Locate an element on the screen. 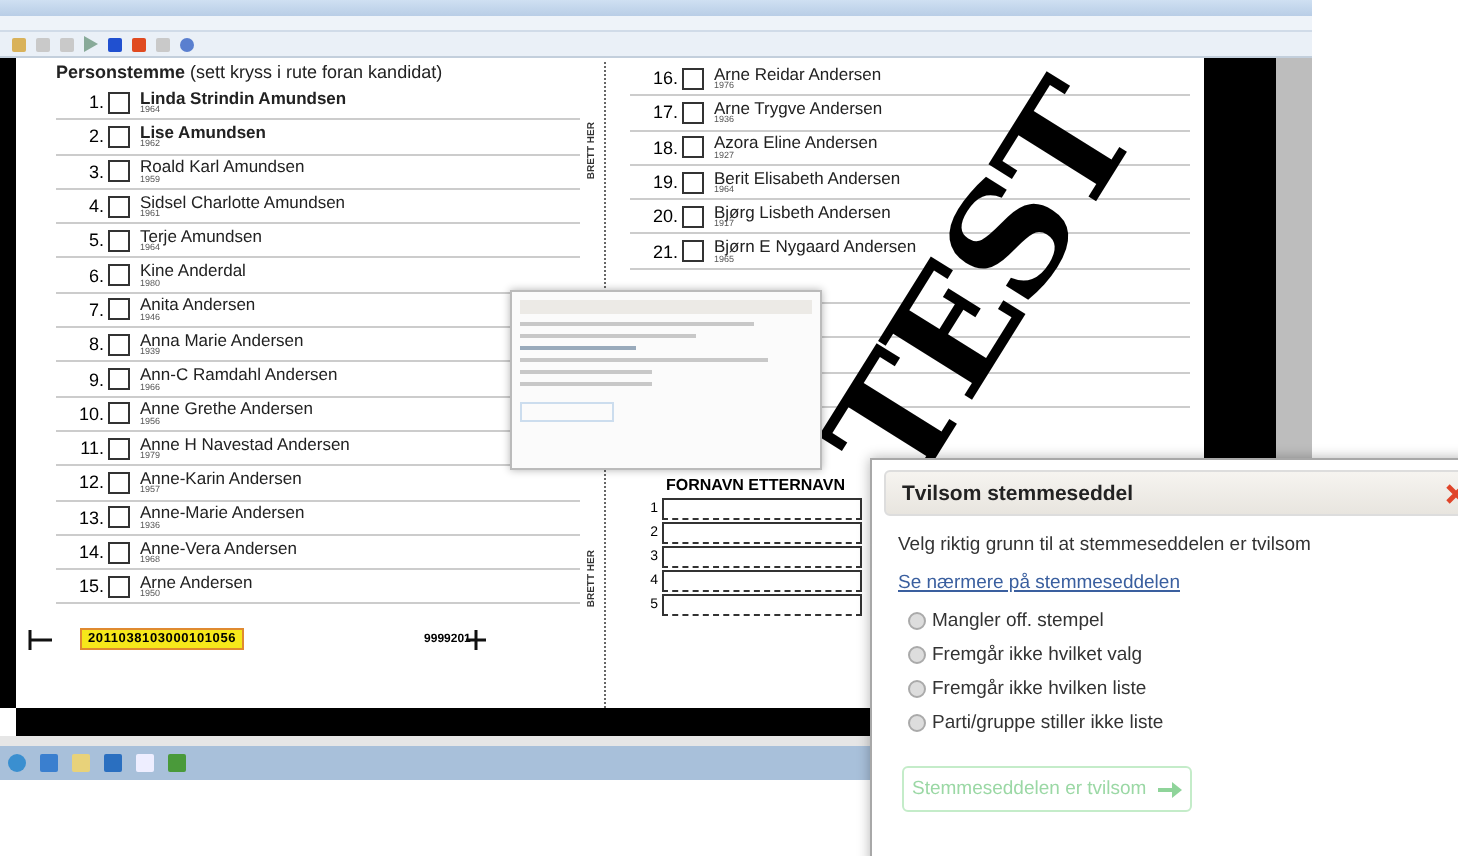 The image size is (1458, 856). option-label: Mangler off. stempel is located at coordinates (1018, 621).